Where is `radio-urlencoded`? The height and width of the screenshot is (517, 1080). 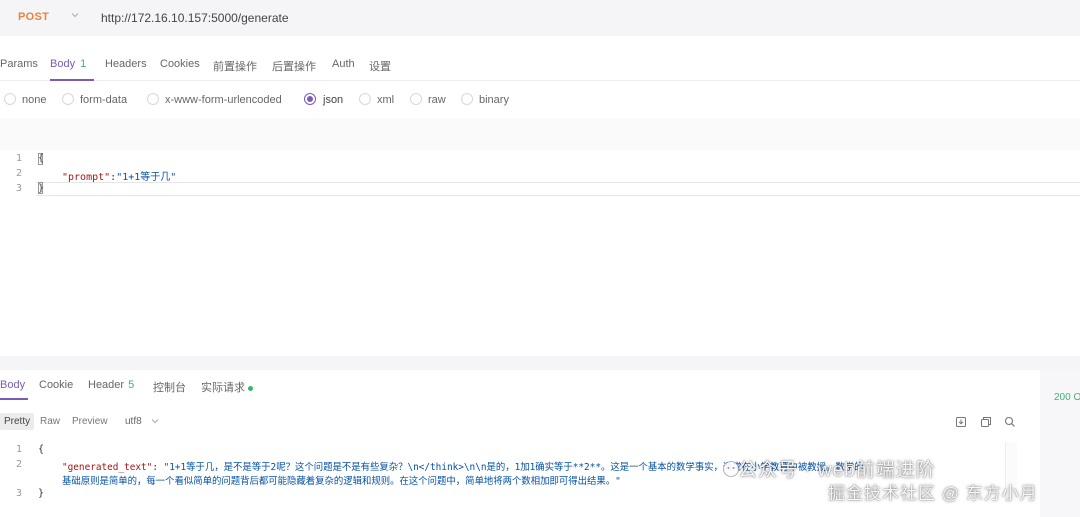 radio-urlencoded is located at coordinates (153, 99).